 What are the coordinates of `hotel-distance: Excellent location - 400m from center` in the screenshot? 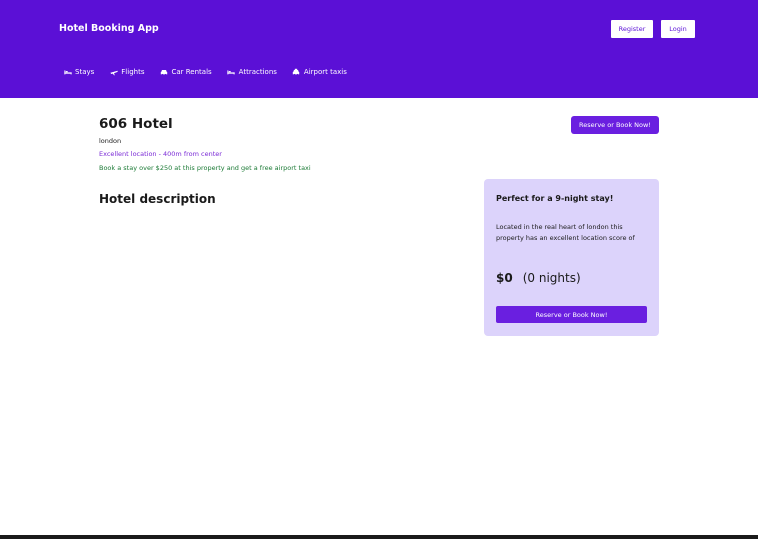 It's located at (160, 154).